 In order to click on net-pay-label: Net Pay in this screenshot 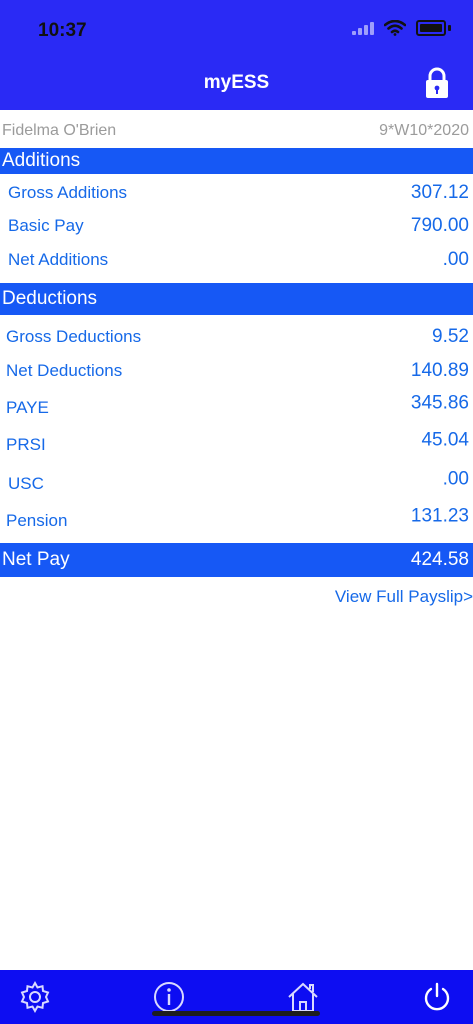, I will do `click(36, 559)`.